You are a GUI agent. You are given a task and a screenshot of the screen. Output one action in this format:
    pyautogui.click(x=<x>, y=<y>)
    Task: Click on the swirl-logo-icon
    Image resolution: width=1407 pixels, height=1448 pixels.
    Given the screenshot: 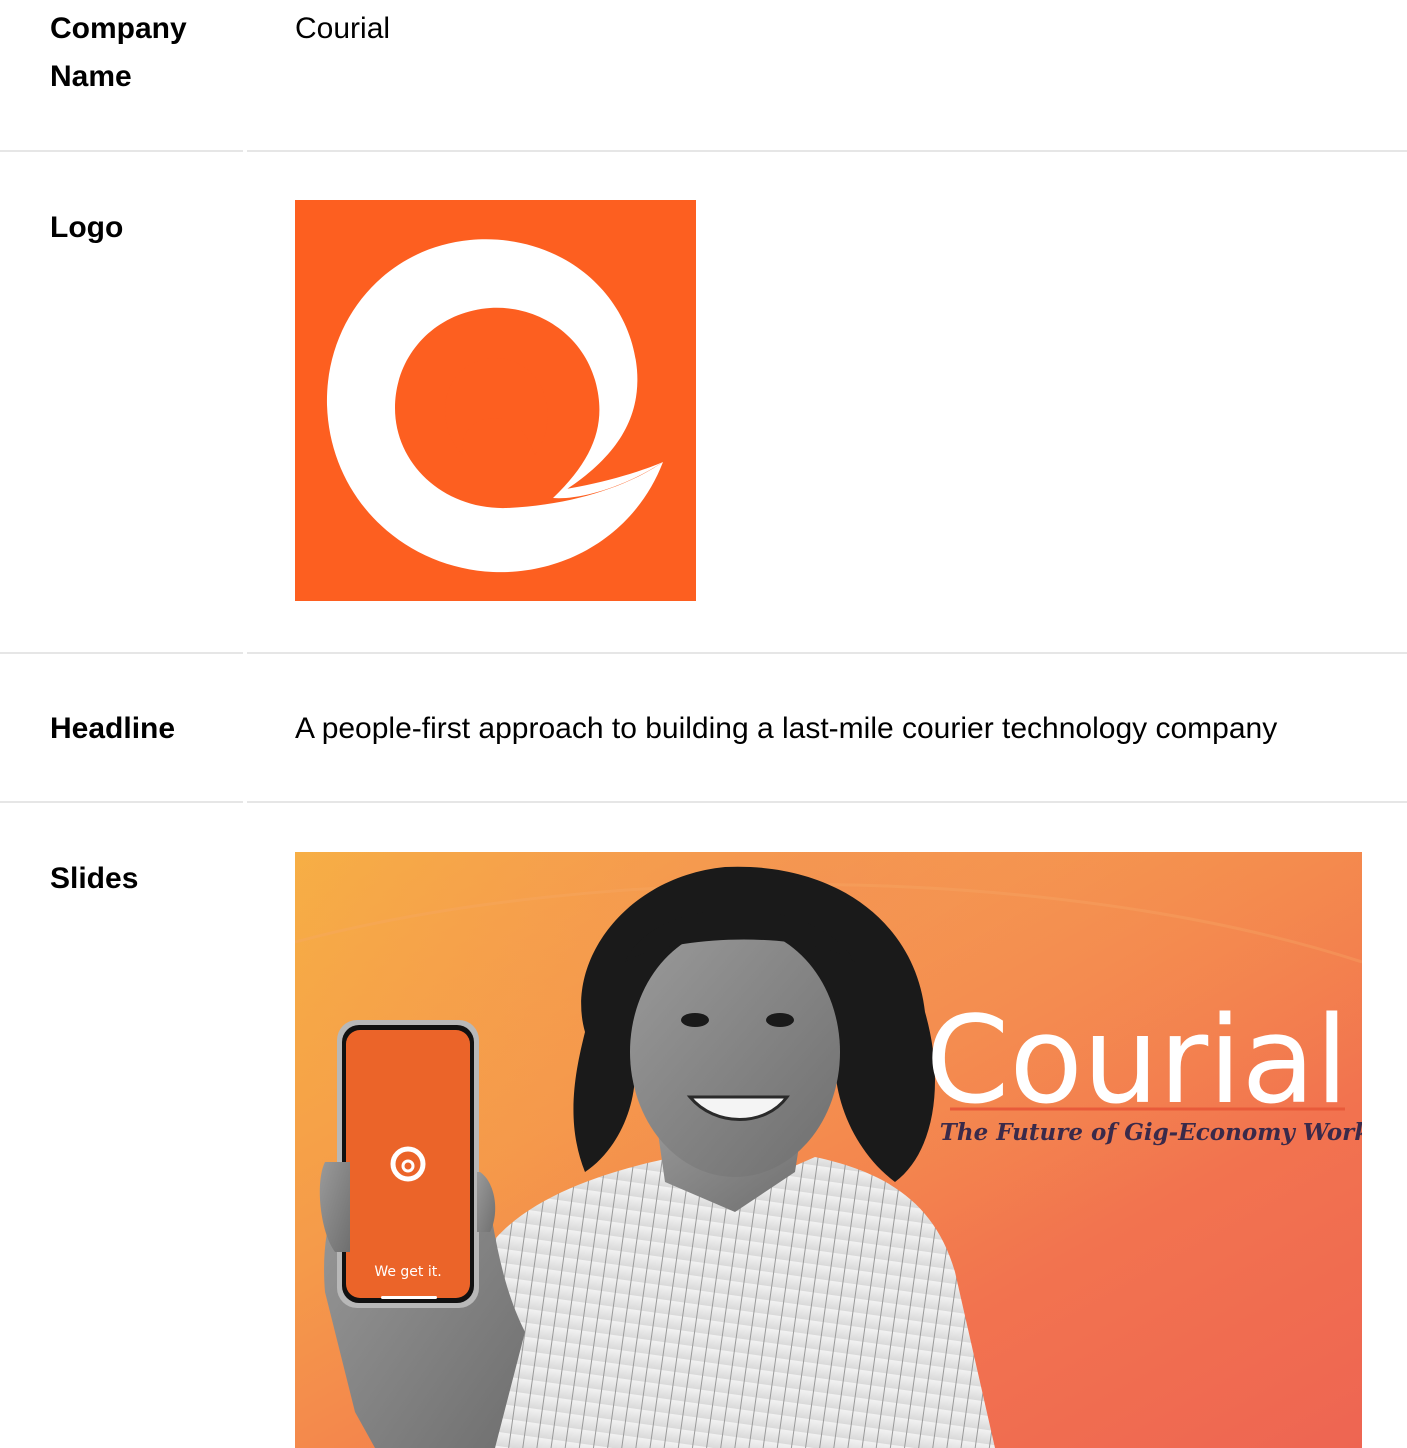 What is the action you would take?
    pyautogui.click(x=495, y=400)
    